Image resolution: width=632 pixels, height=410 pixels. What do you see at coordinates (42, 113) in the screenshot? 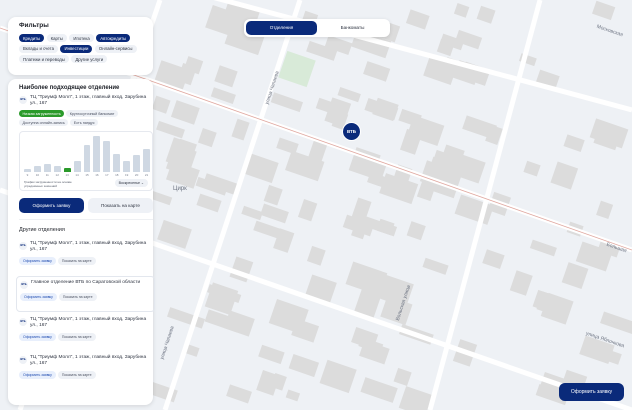
I see `tag-low-load: Низкая загруженность` at bounding box center [42, 113].